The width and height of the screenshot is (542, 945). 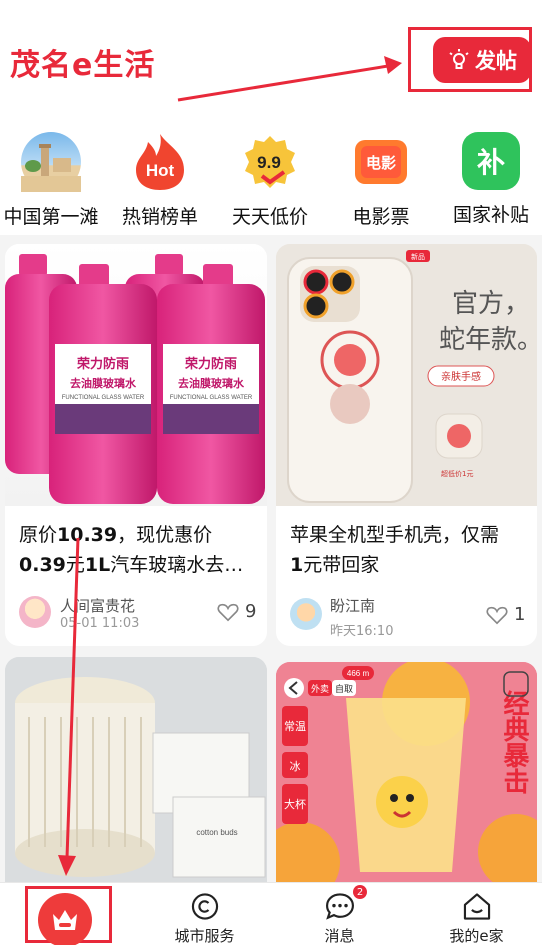 I want to click on message-badge: 2, so click(x=360, y=892).